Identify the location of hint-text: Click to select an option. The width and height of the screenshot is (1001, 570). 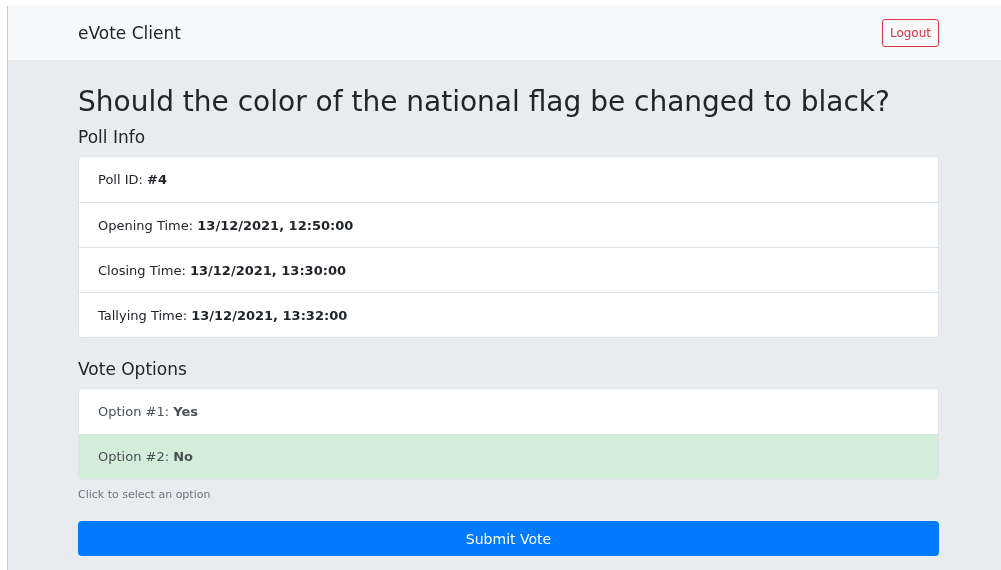
(145, 494).